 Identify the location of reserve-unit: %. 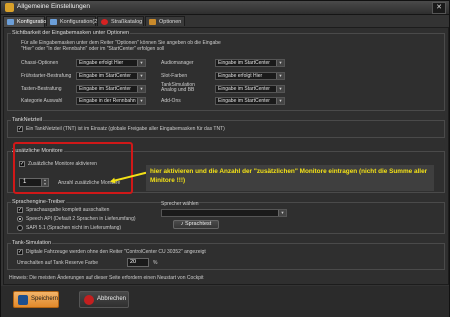
(155, 263).